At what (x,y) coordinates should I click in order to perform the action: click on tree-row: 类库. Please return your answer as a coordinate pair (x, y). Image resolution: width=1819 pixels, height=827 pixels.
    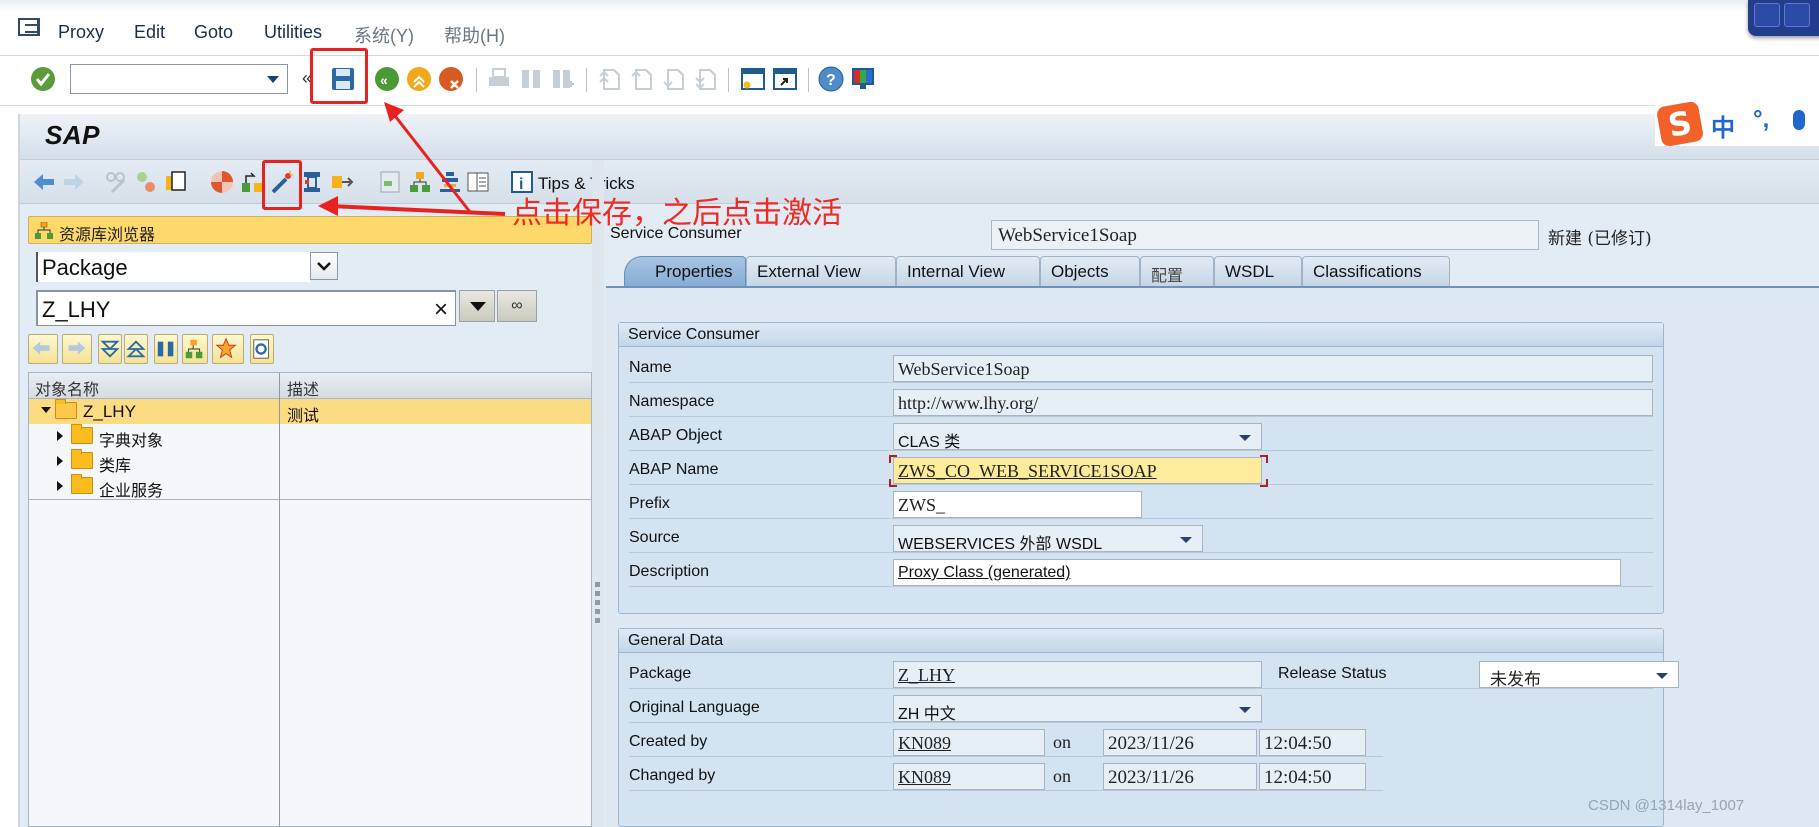
    Looking at the image, I should click on (310, 462).